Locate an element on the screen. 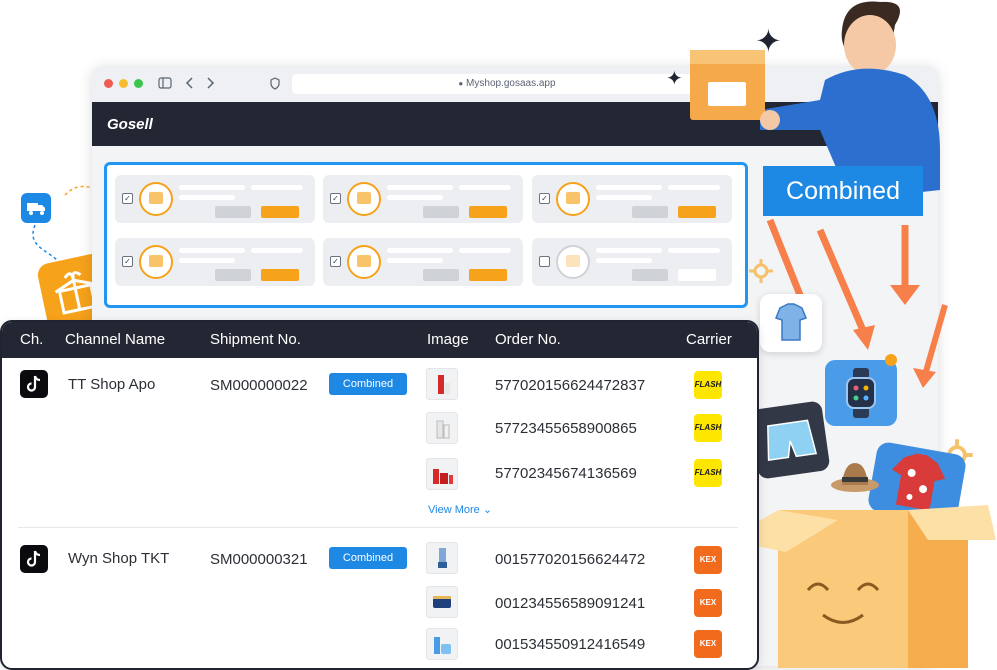 This screenshot has width=997, height=670. shield-icon is located at coordinates (275, 83).